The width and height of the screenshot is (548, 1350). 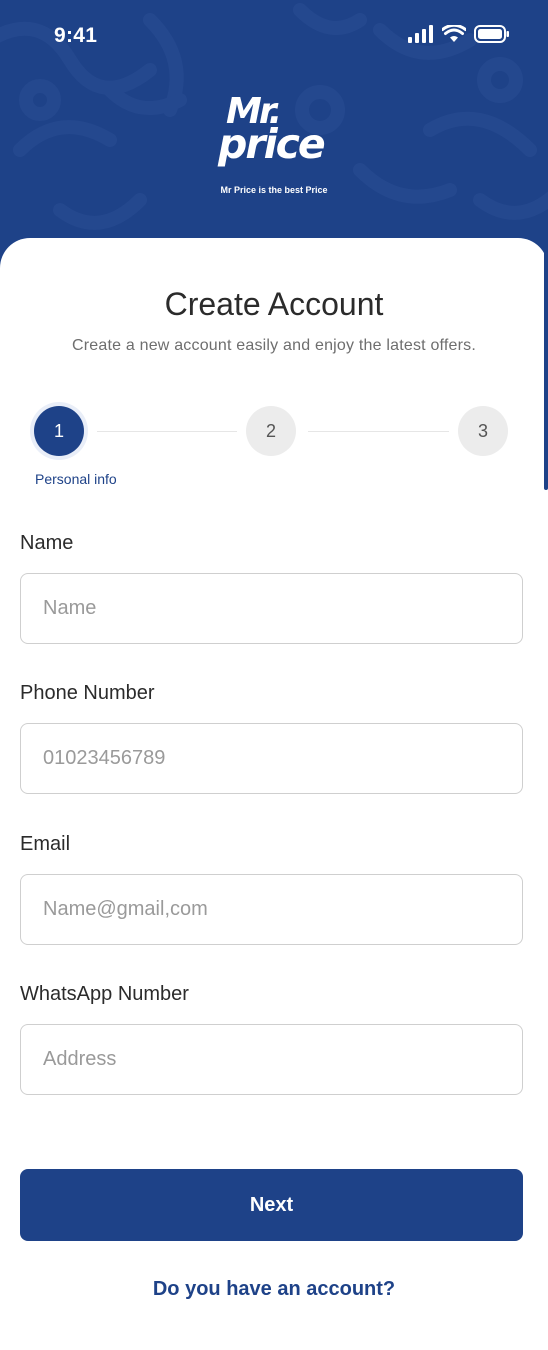 I want to click on brand-tagline: Mr Price is the best Price, so click(x=274, y=190).